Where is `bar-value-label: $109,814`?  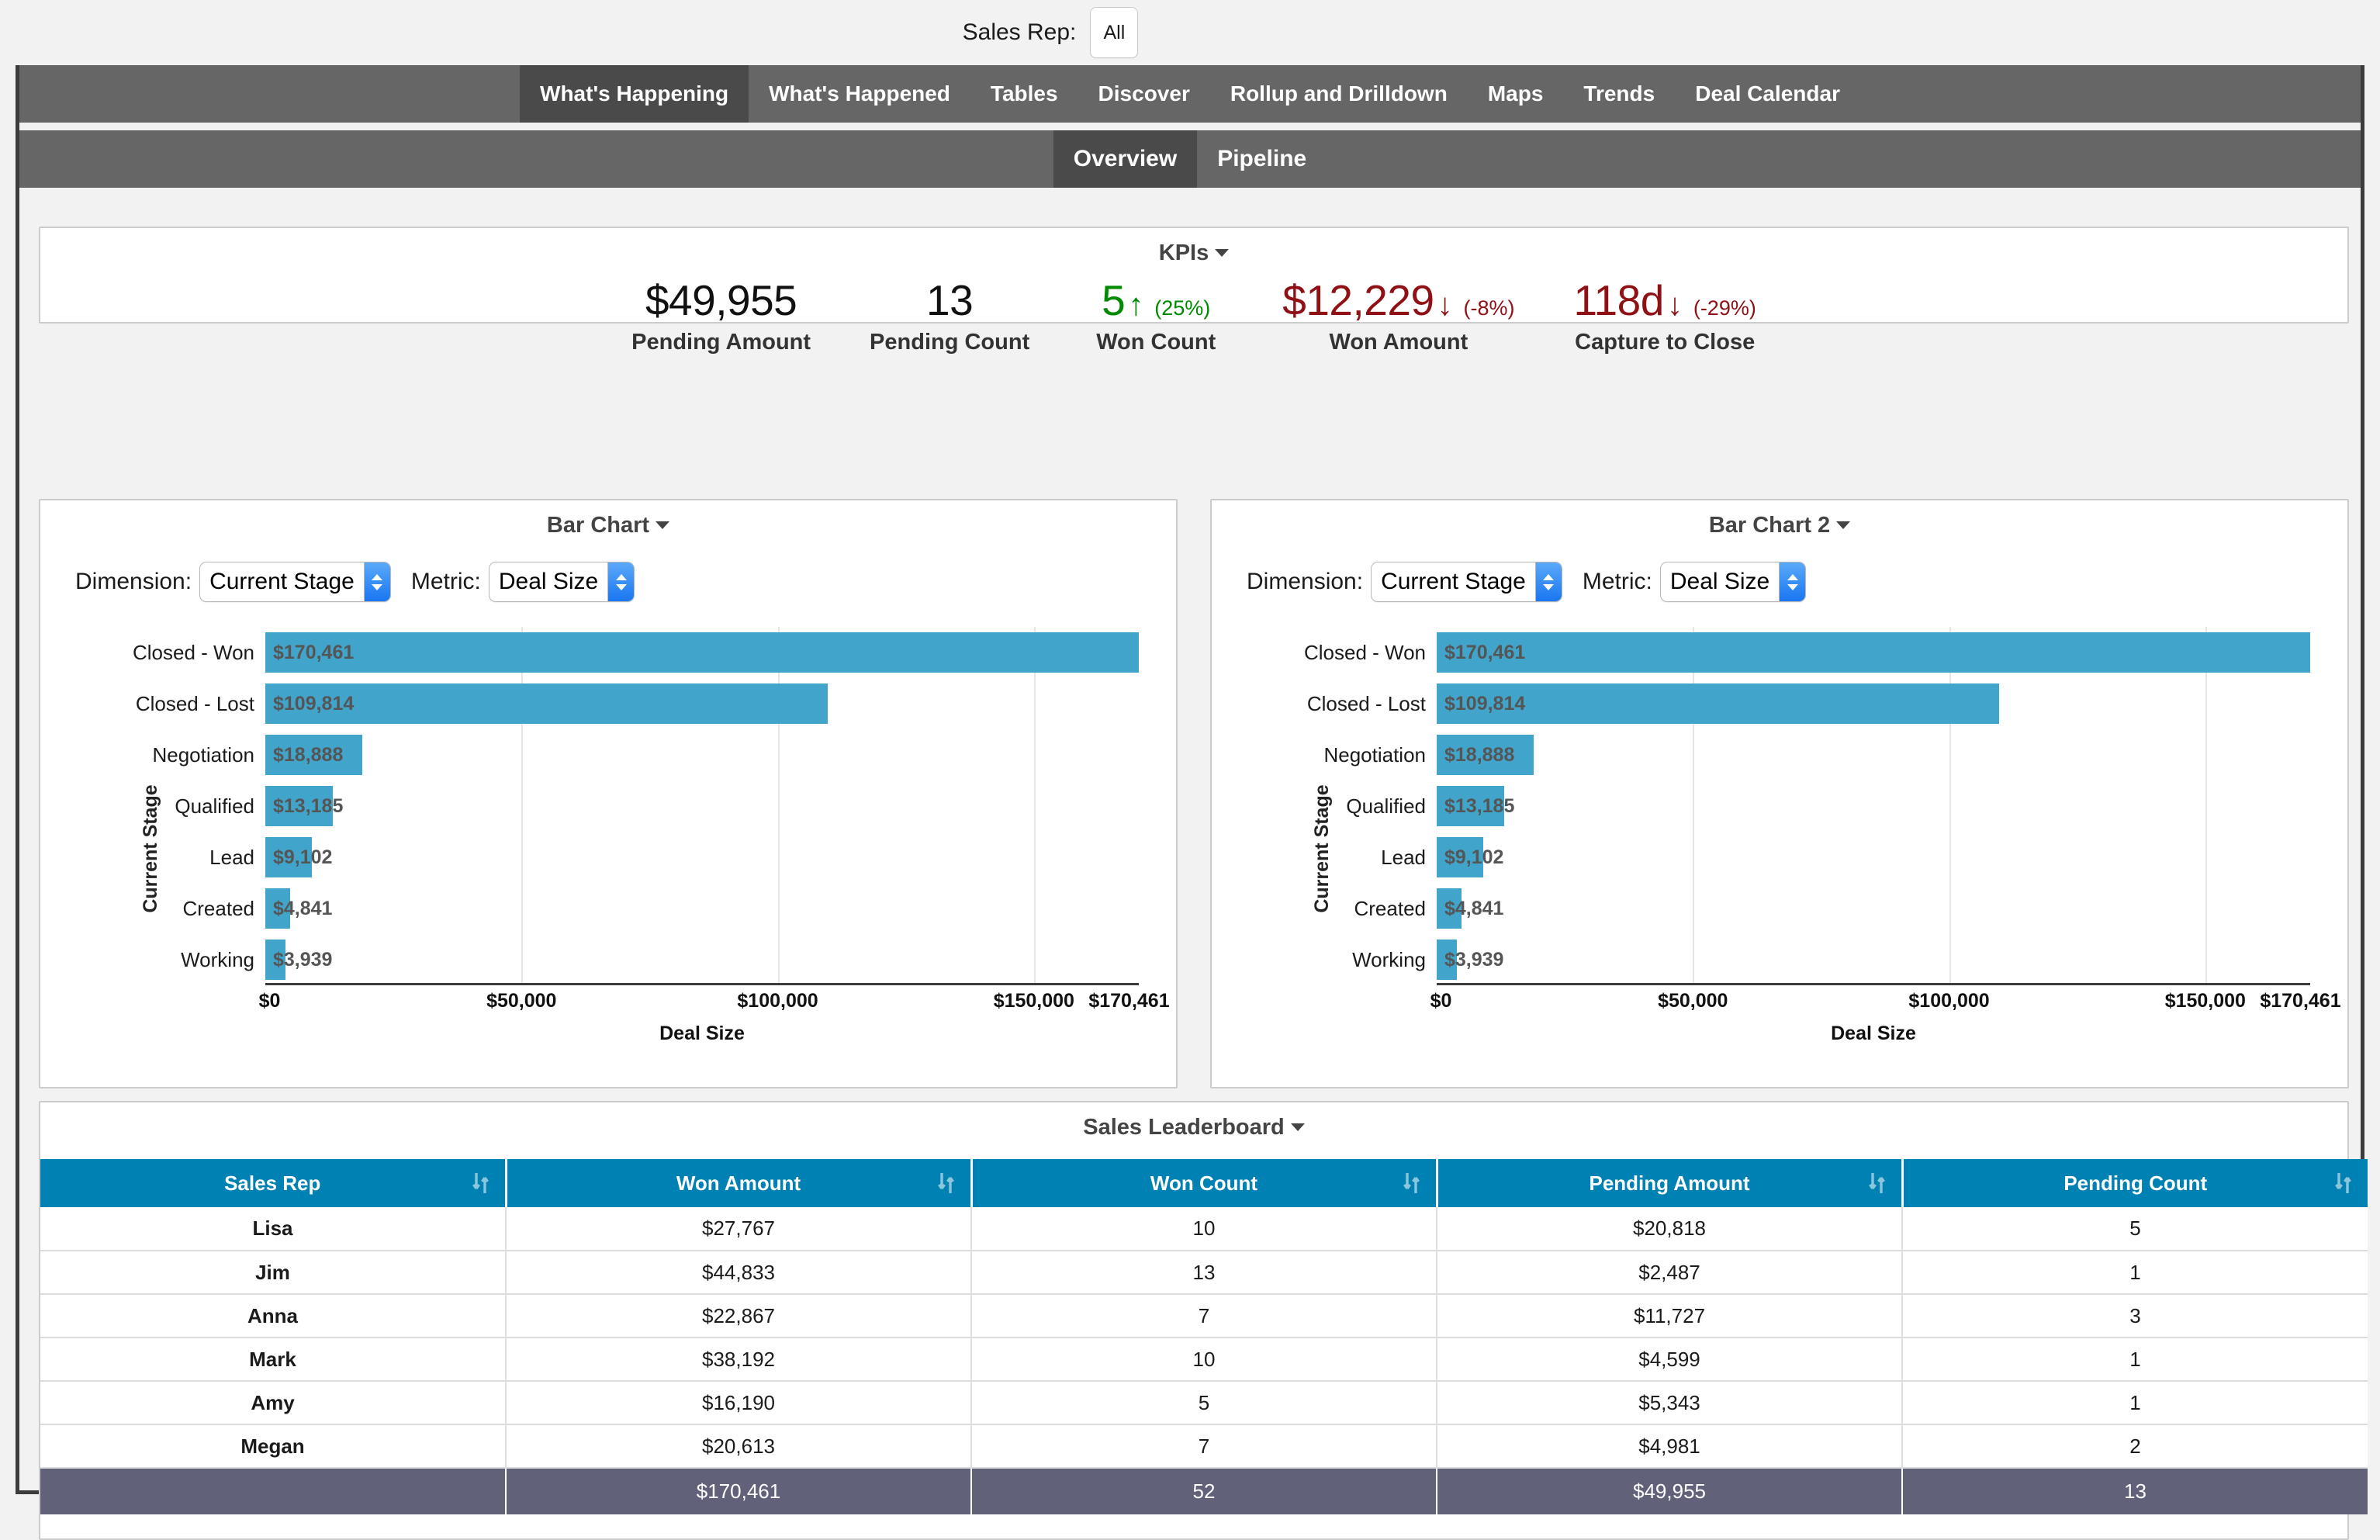 bar-value-label: $109,814 is located at coordinates (314, 703).